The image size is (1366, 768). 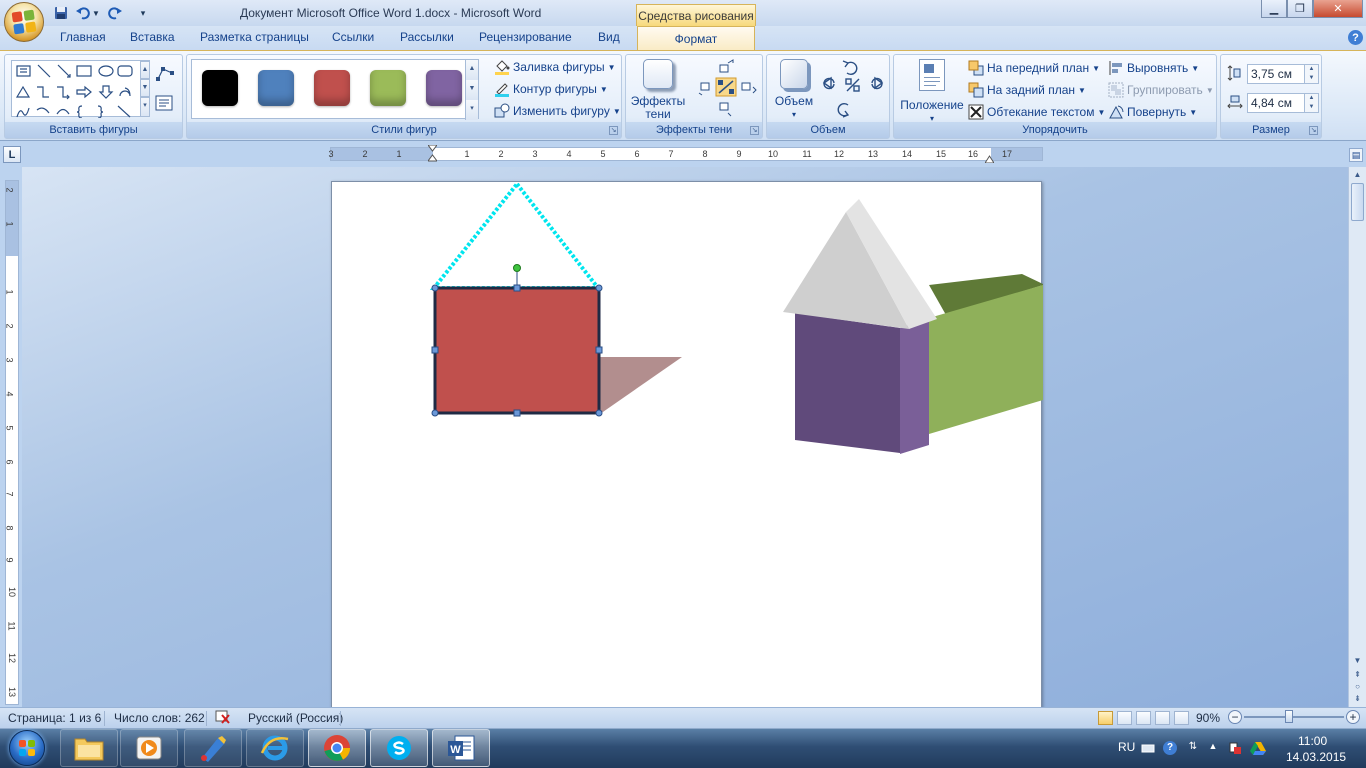 I want to click on word-count-status: Число слов: 262, so click(x=159, y=718).